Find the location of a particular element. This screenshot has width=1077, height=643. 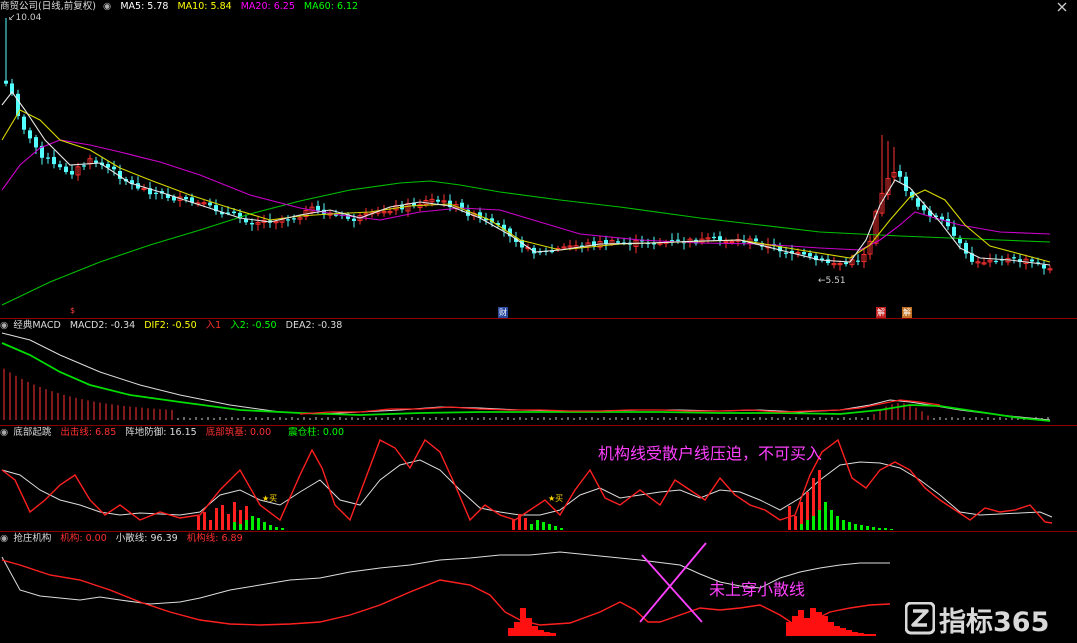

foundation-value: 底部筑基: 0.00 is located at coordinates (238, 432).